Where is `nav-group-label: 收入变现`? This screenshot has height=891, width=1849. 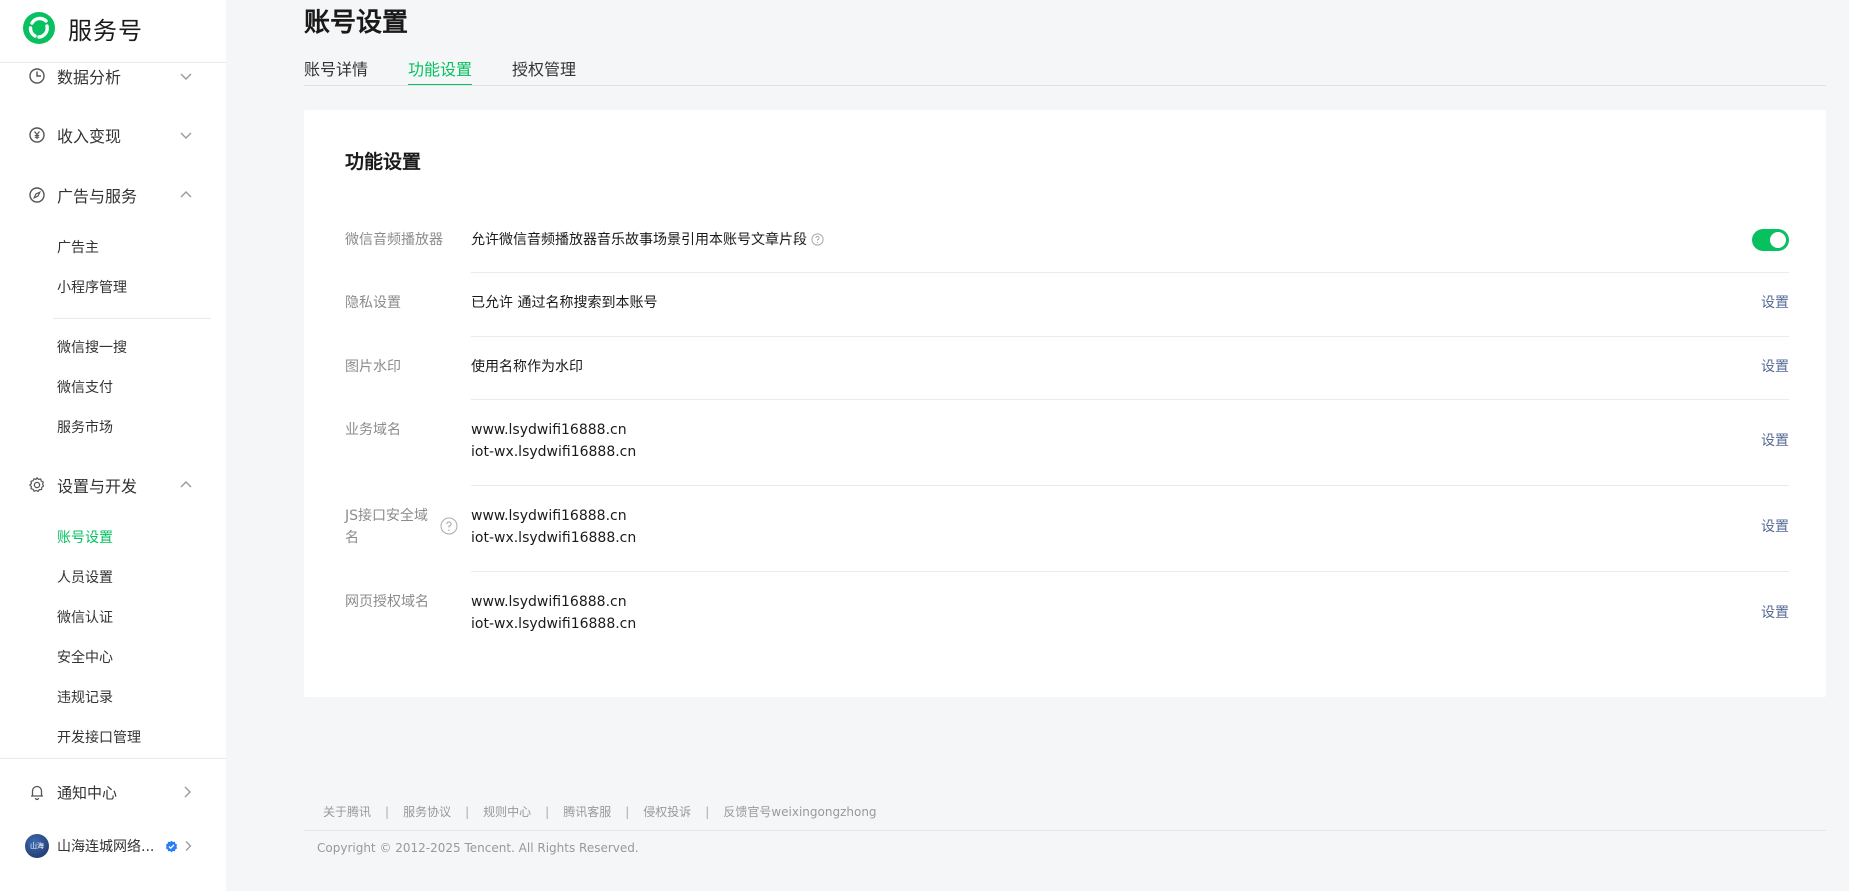 nav-group-label: 收入变现 is located at coordinates (89, 136).